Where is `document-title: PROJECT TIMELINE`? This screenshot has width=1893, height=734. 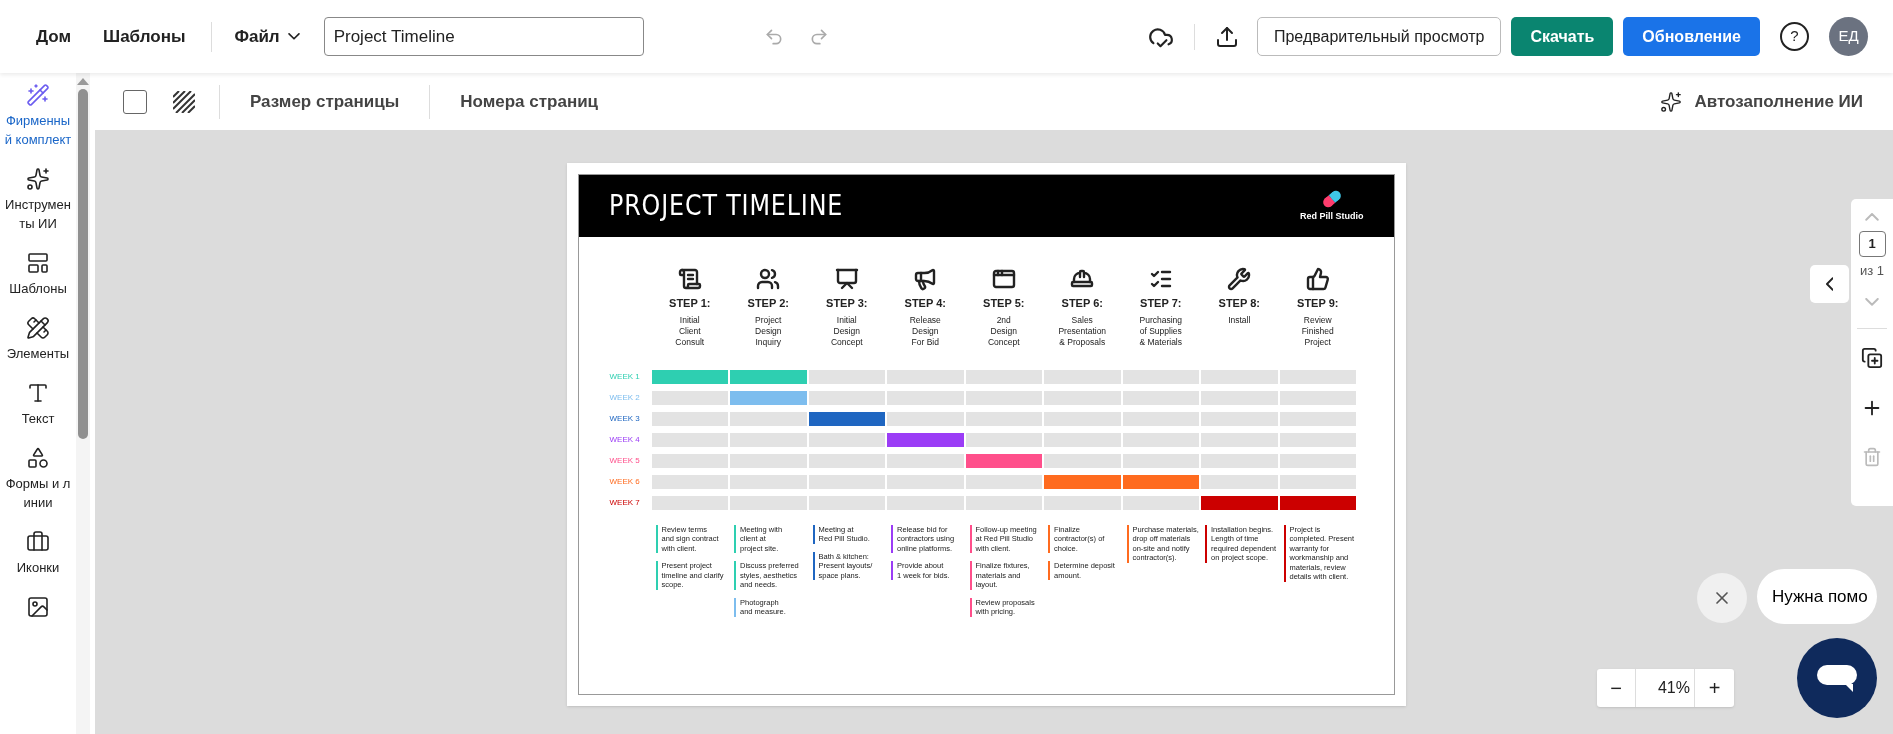 document-title: PROJECT TIMELINE is located at coordinates (725, 206).